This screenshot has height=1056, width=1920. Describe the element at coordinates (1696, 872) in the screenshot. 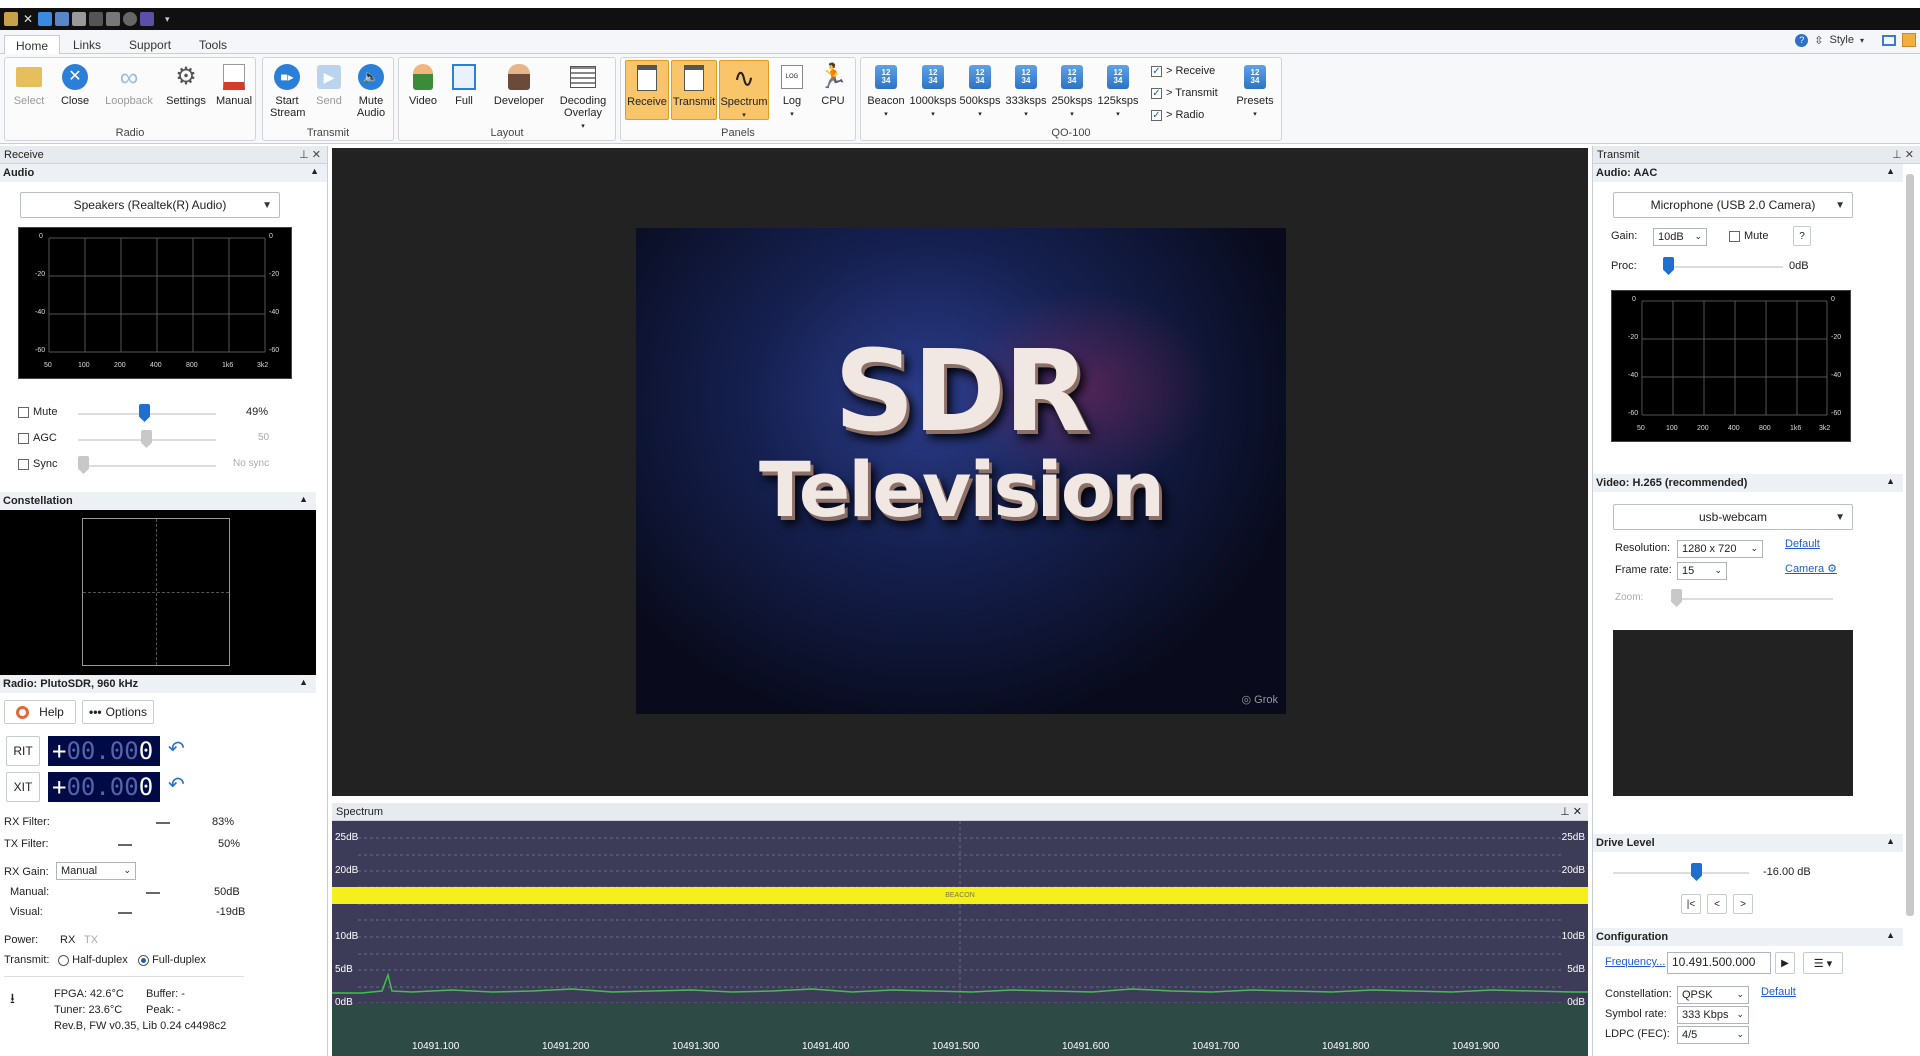

I see `drive-level-slider-thumb` at that location.